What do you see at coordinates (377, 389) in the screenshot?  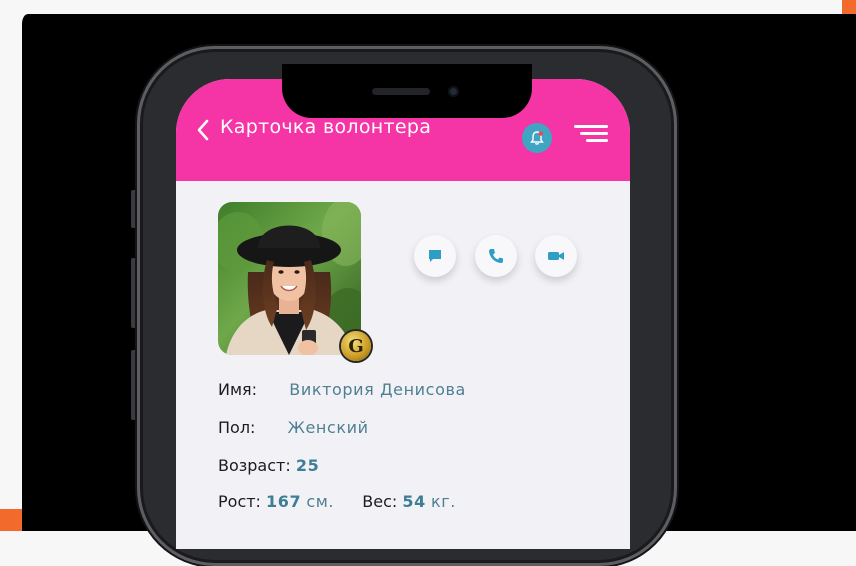 I see `name-value: Виктория Денисова` at bounding box center [377, 389].